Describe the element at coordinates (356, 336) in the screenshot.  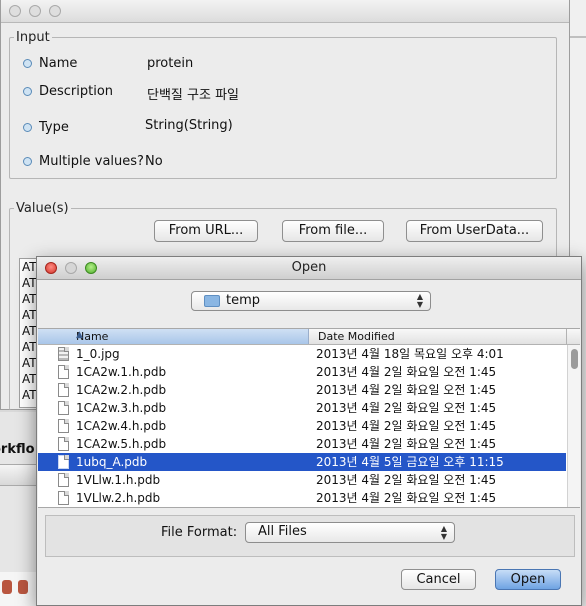
I see `column-header-date: Date Modified` at that location.